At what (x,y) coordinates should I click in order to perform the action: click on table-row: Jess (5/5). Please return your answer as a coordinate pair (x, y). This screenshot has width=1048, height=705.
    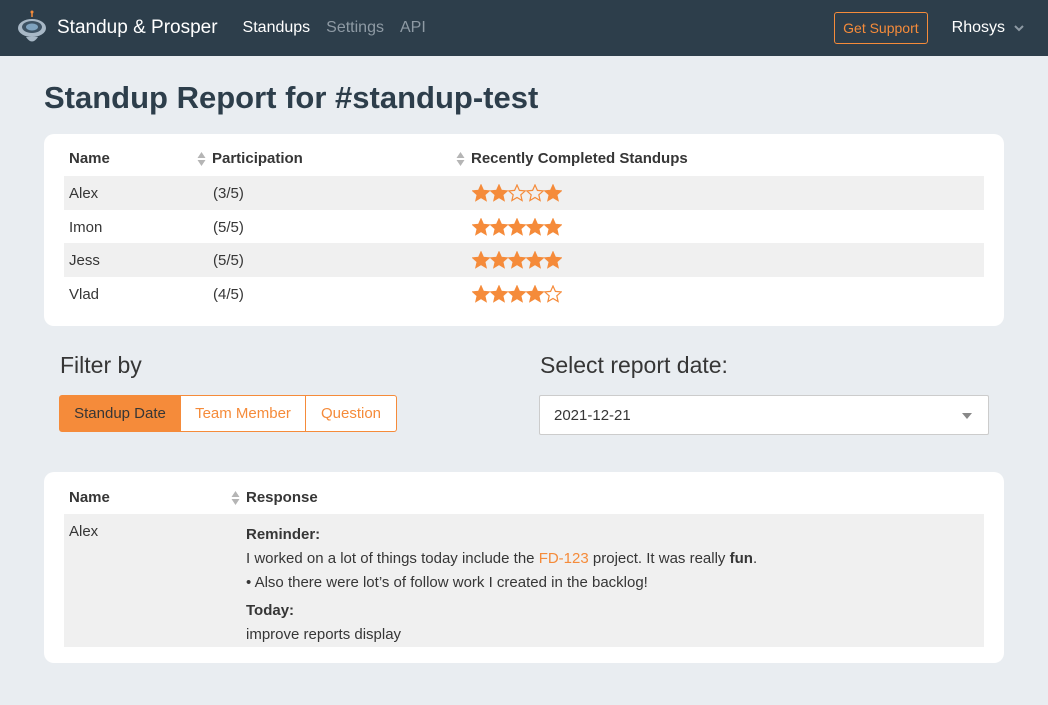
    Looking at the image, I should click on (524, 260).